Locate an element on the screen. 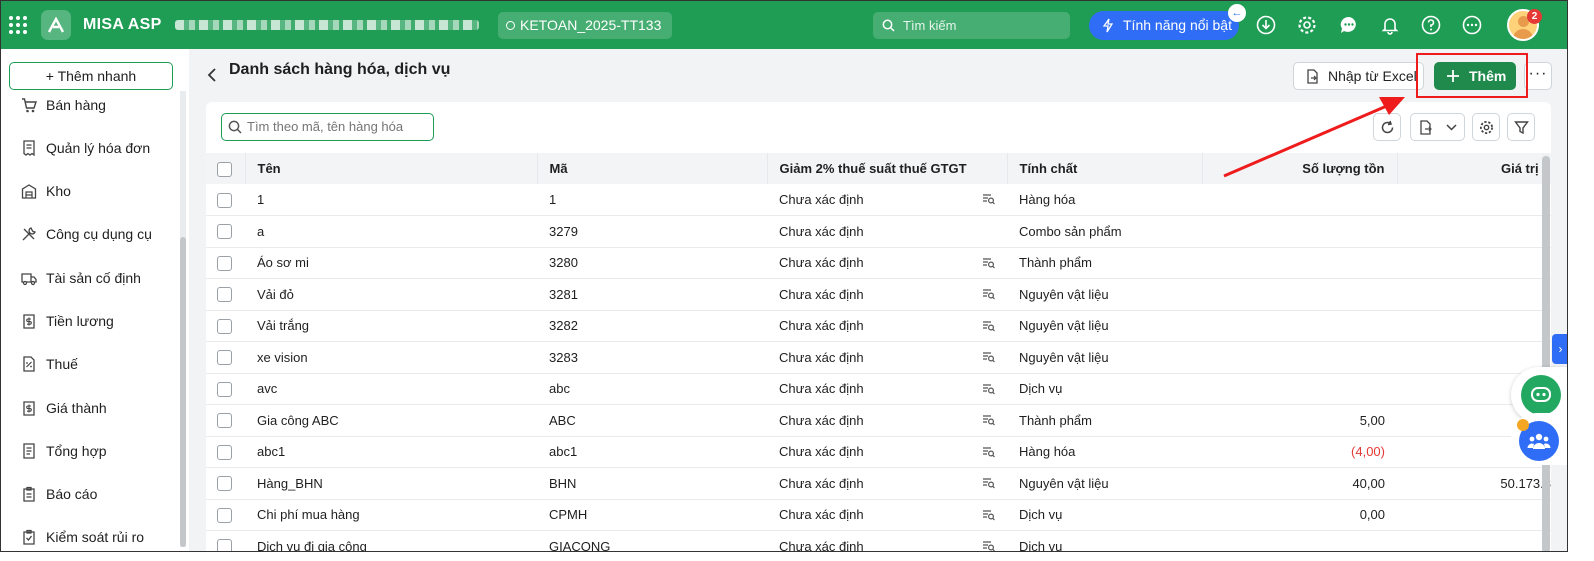 The image size is (1594, 561). column-settings-button is located at coordinates (1486, 127).